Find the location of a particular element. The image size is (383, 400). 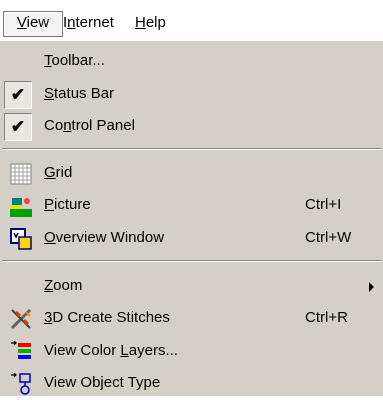

menu-item-label: Zoom is located at coordinates (63, 285).